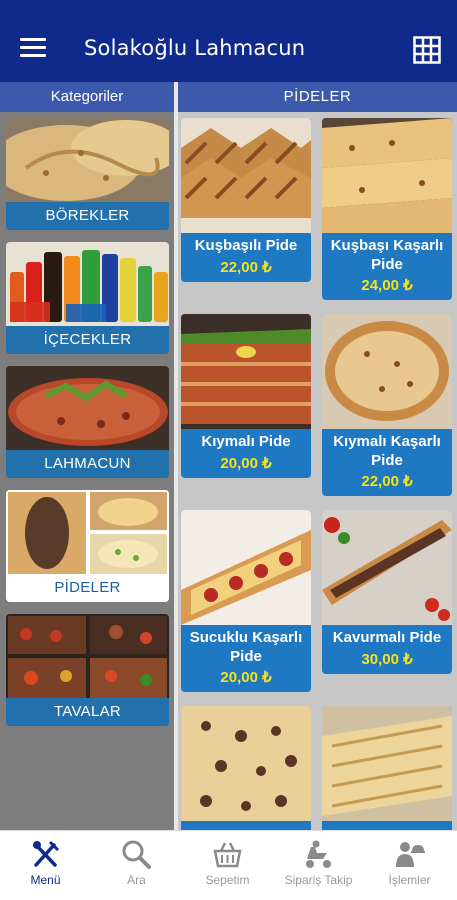 This screenshot has width=457, height=900. I want to click on product-card: Sucuklu Kaşarlı Pide 20,00 ₺, so click(246, 601).